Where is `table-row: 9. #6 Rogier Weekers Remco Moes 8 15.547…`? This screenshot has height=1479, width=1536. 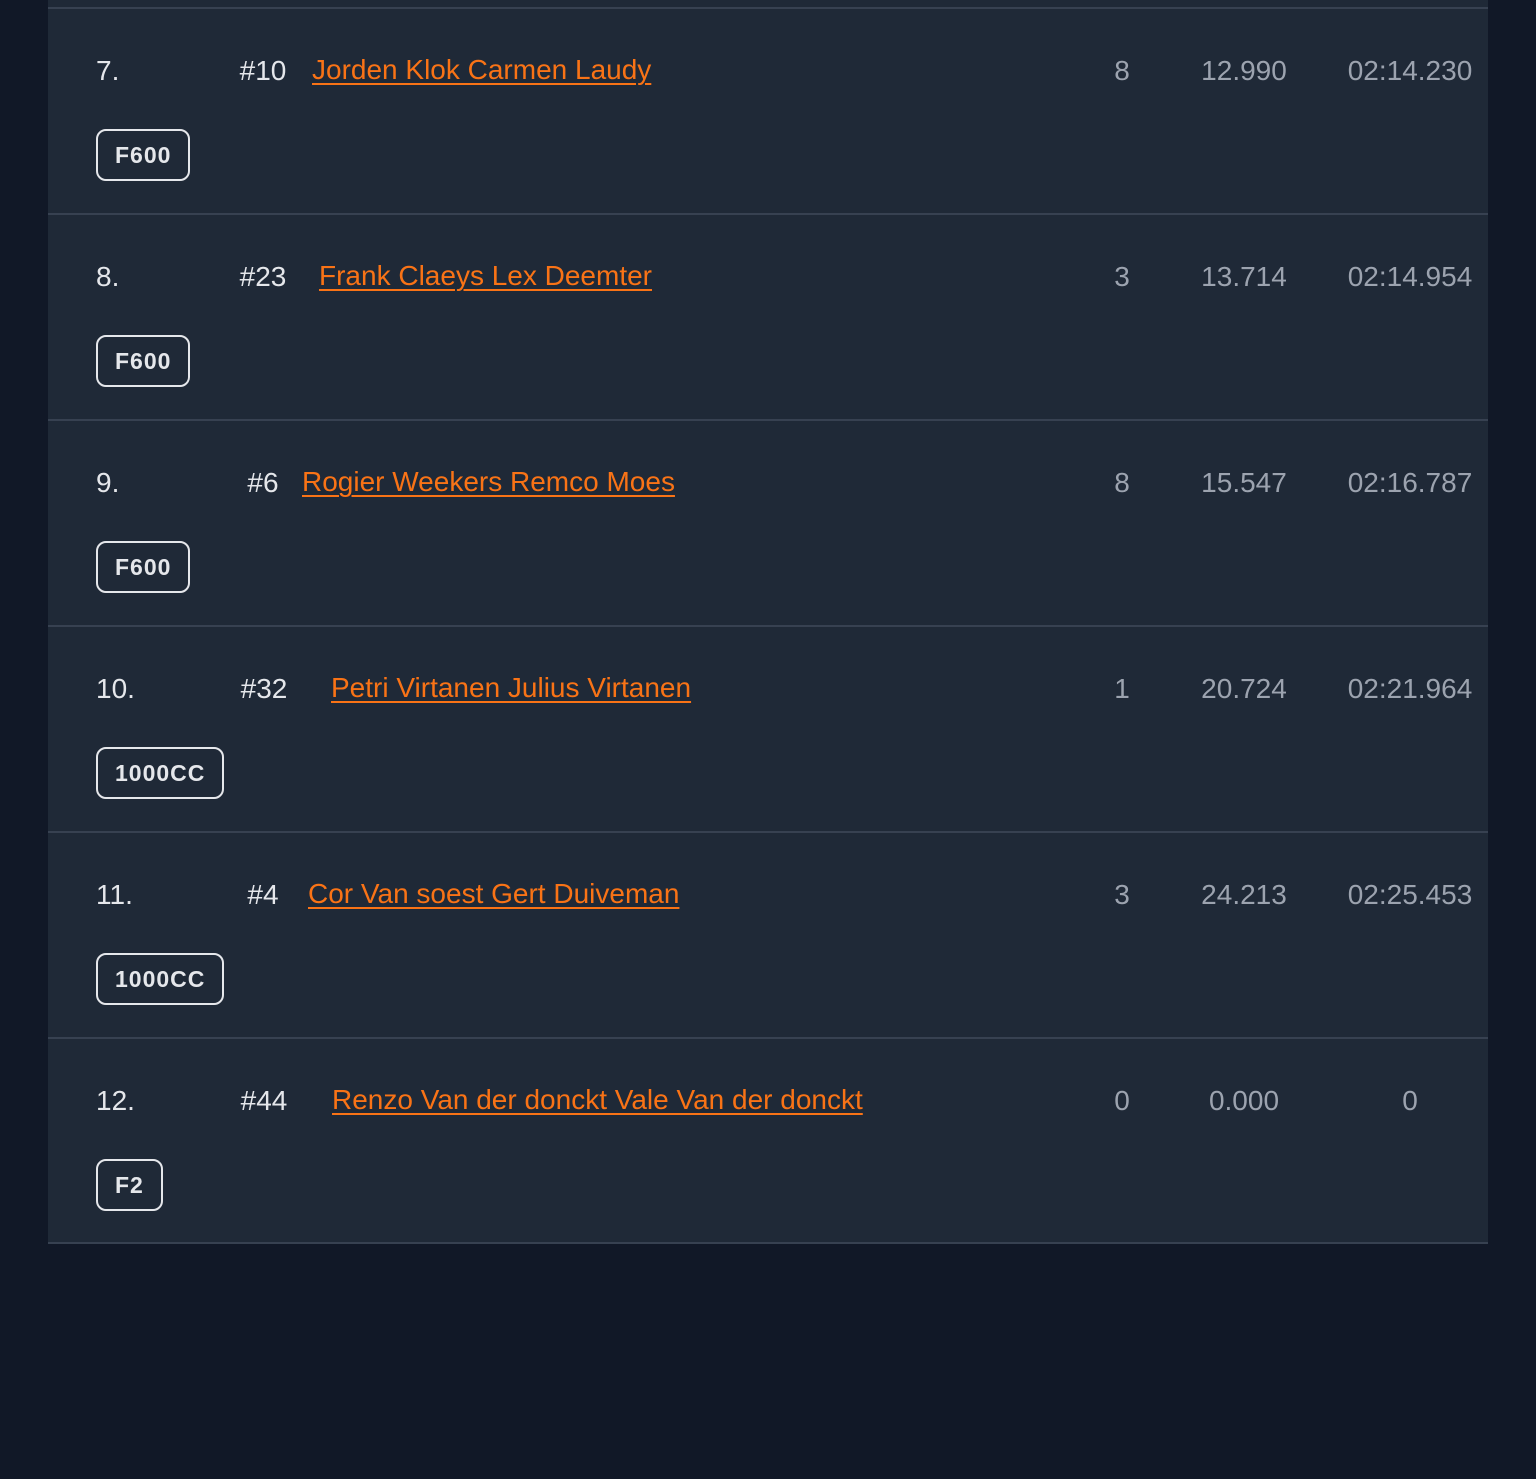
table-row: 9. #6 Rogier Weekers Remco Moes 8 15.547… is located at coordinates (768, 524).